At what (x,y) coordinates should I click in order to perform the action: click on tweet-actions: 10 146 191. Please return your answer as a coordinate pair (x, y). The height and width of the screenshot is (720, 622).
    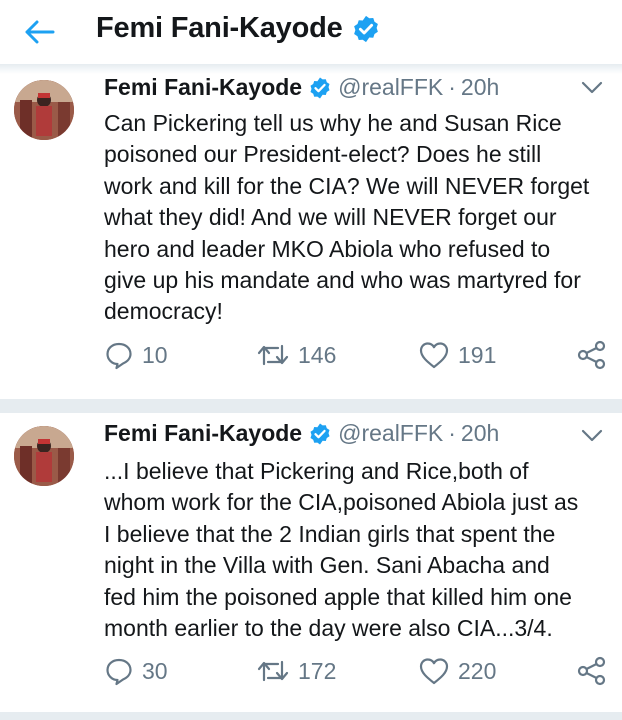
    Looking at the image, I should click on (359, 355).